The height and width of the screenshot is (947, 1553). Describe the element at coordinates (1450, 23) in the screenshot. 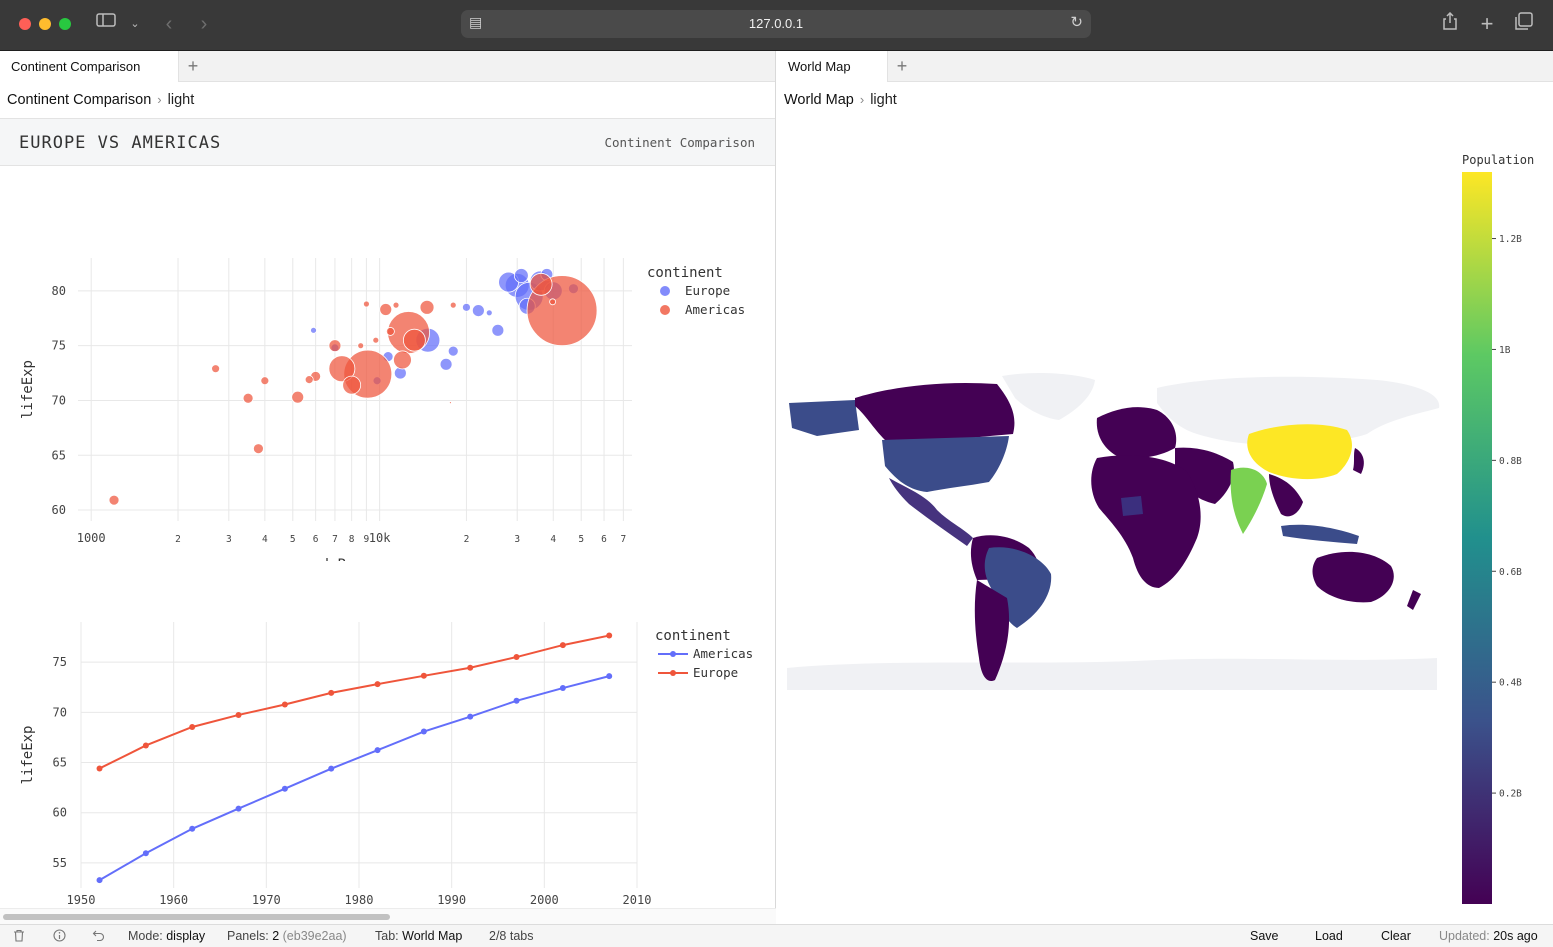

I see `share-icon` at that location.